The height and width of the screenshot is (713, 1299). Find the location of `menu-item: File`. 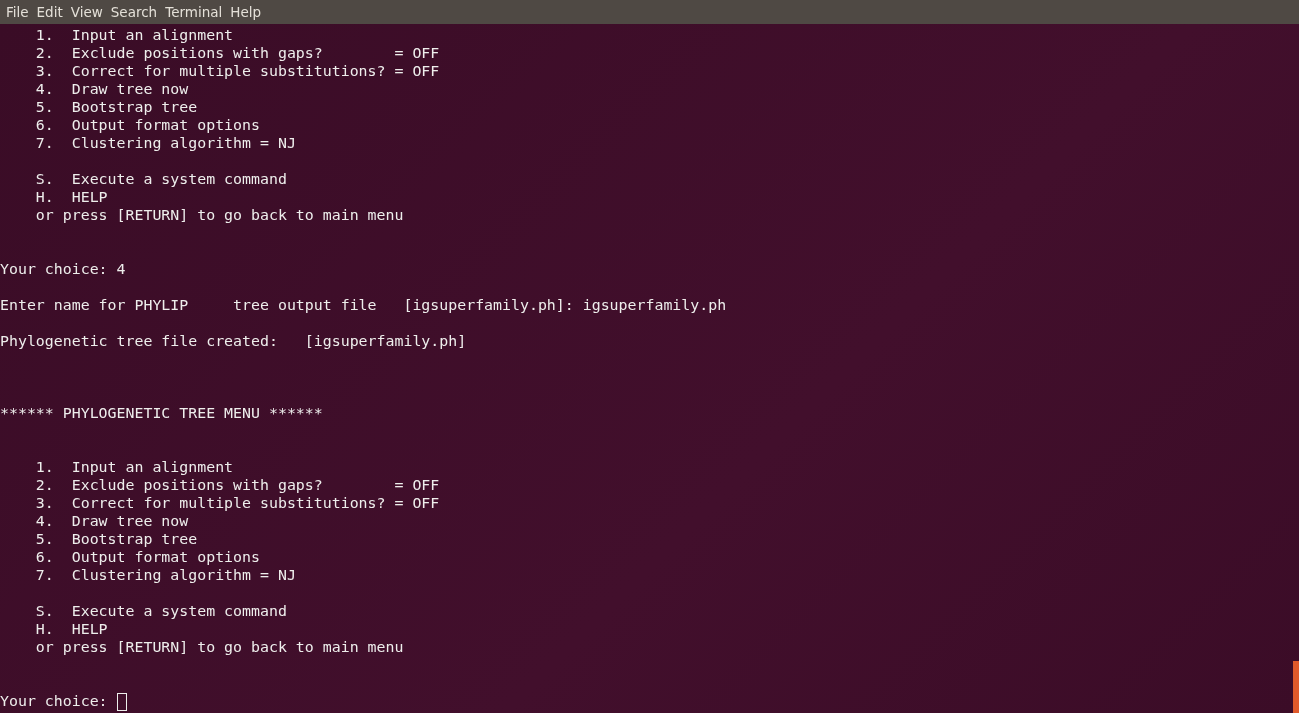

menu-item: File is located at coordinates (21, 12).